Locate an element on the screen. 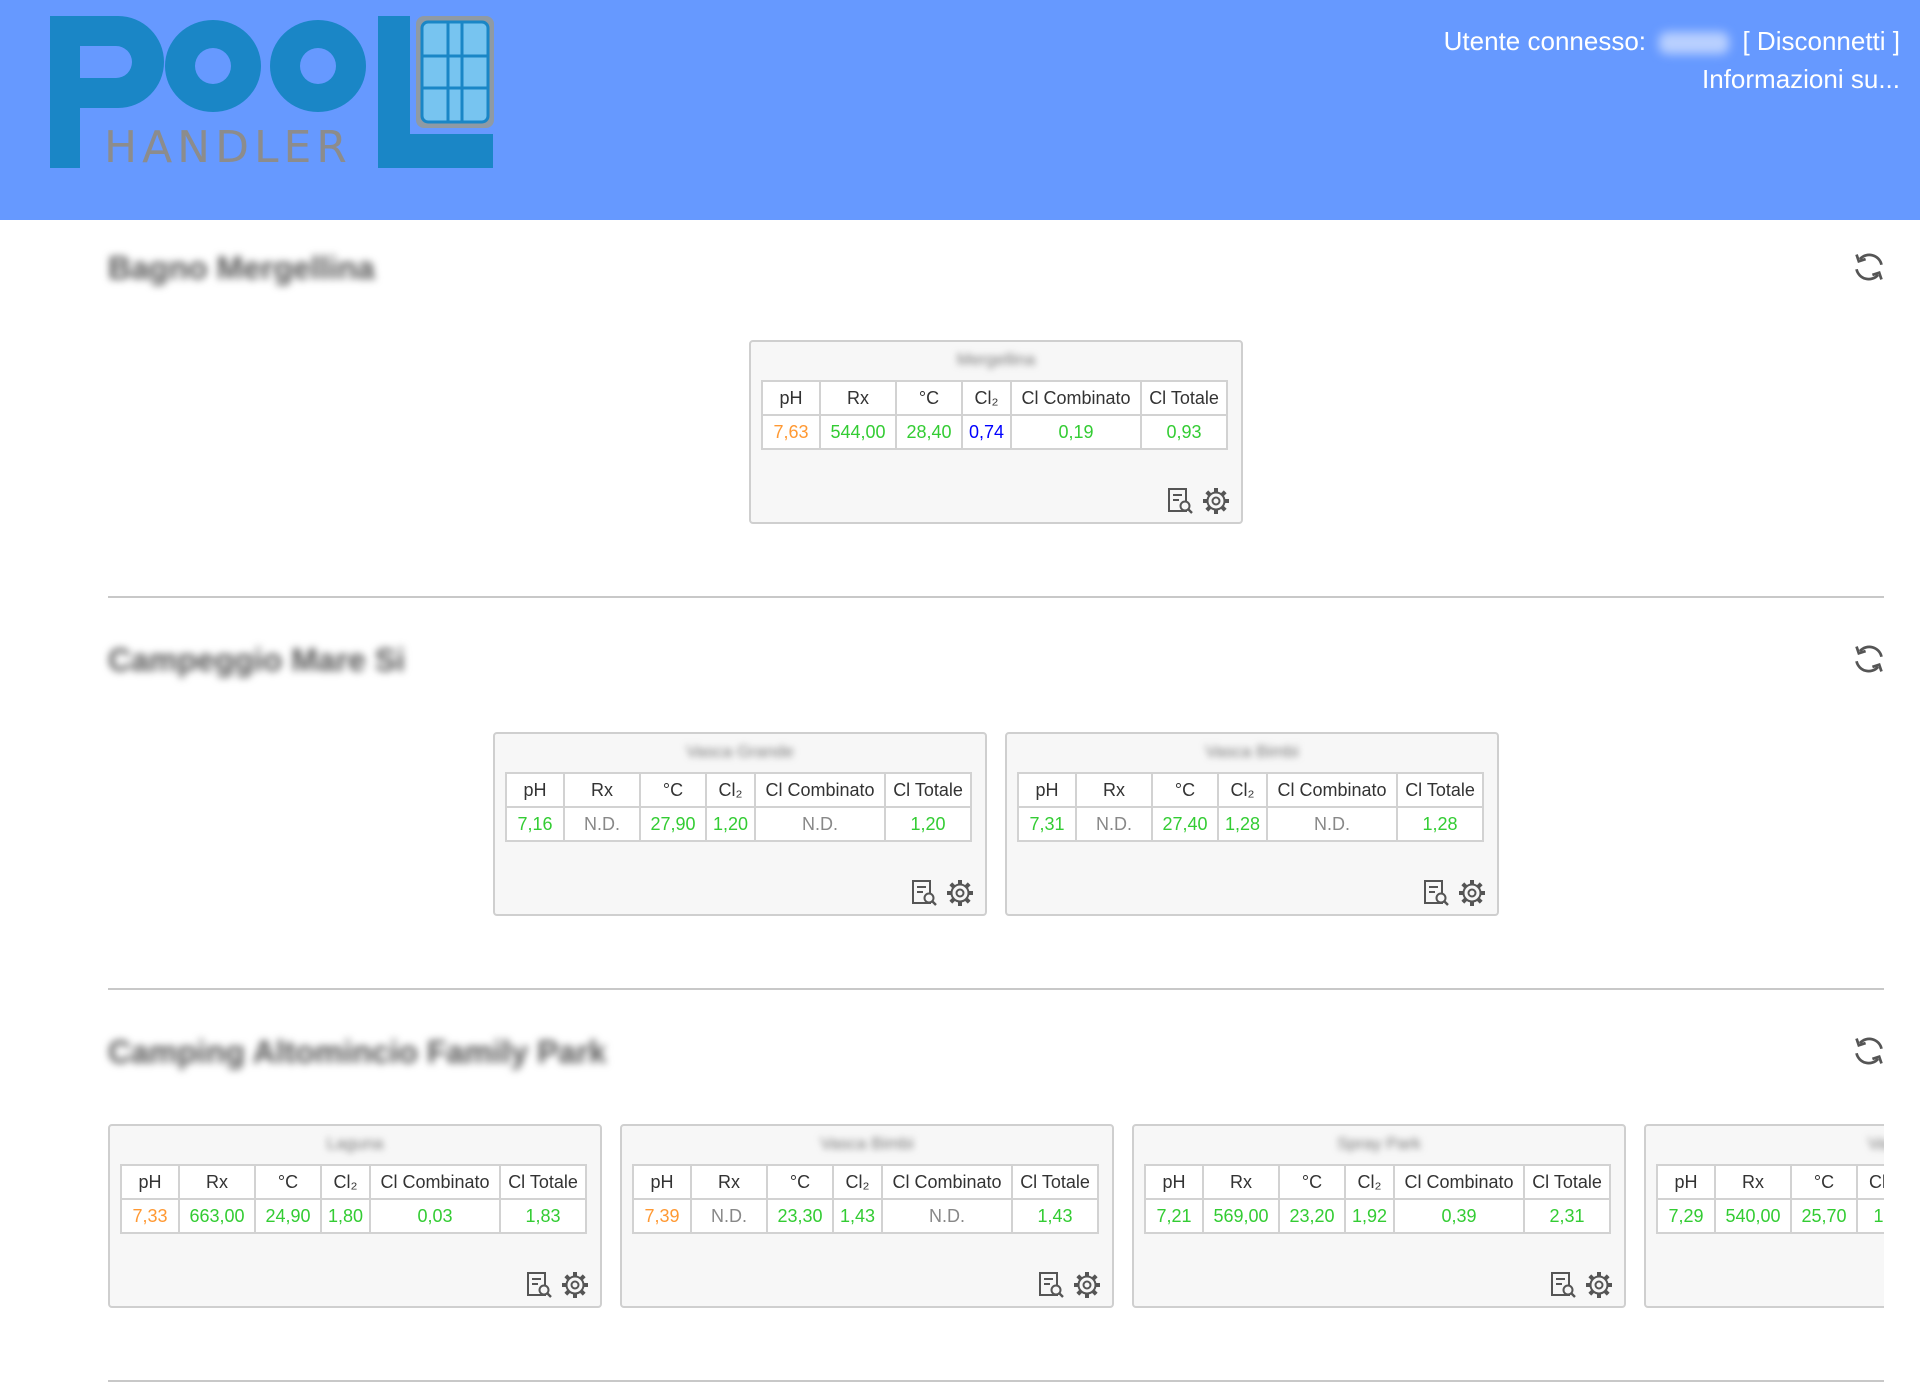 This screenshot has height=1387, width=1920. measure-value: 663,00 is located at coordinates (217, 1216).